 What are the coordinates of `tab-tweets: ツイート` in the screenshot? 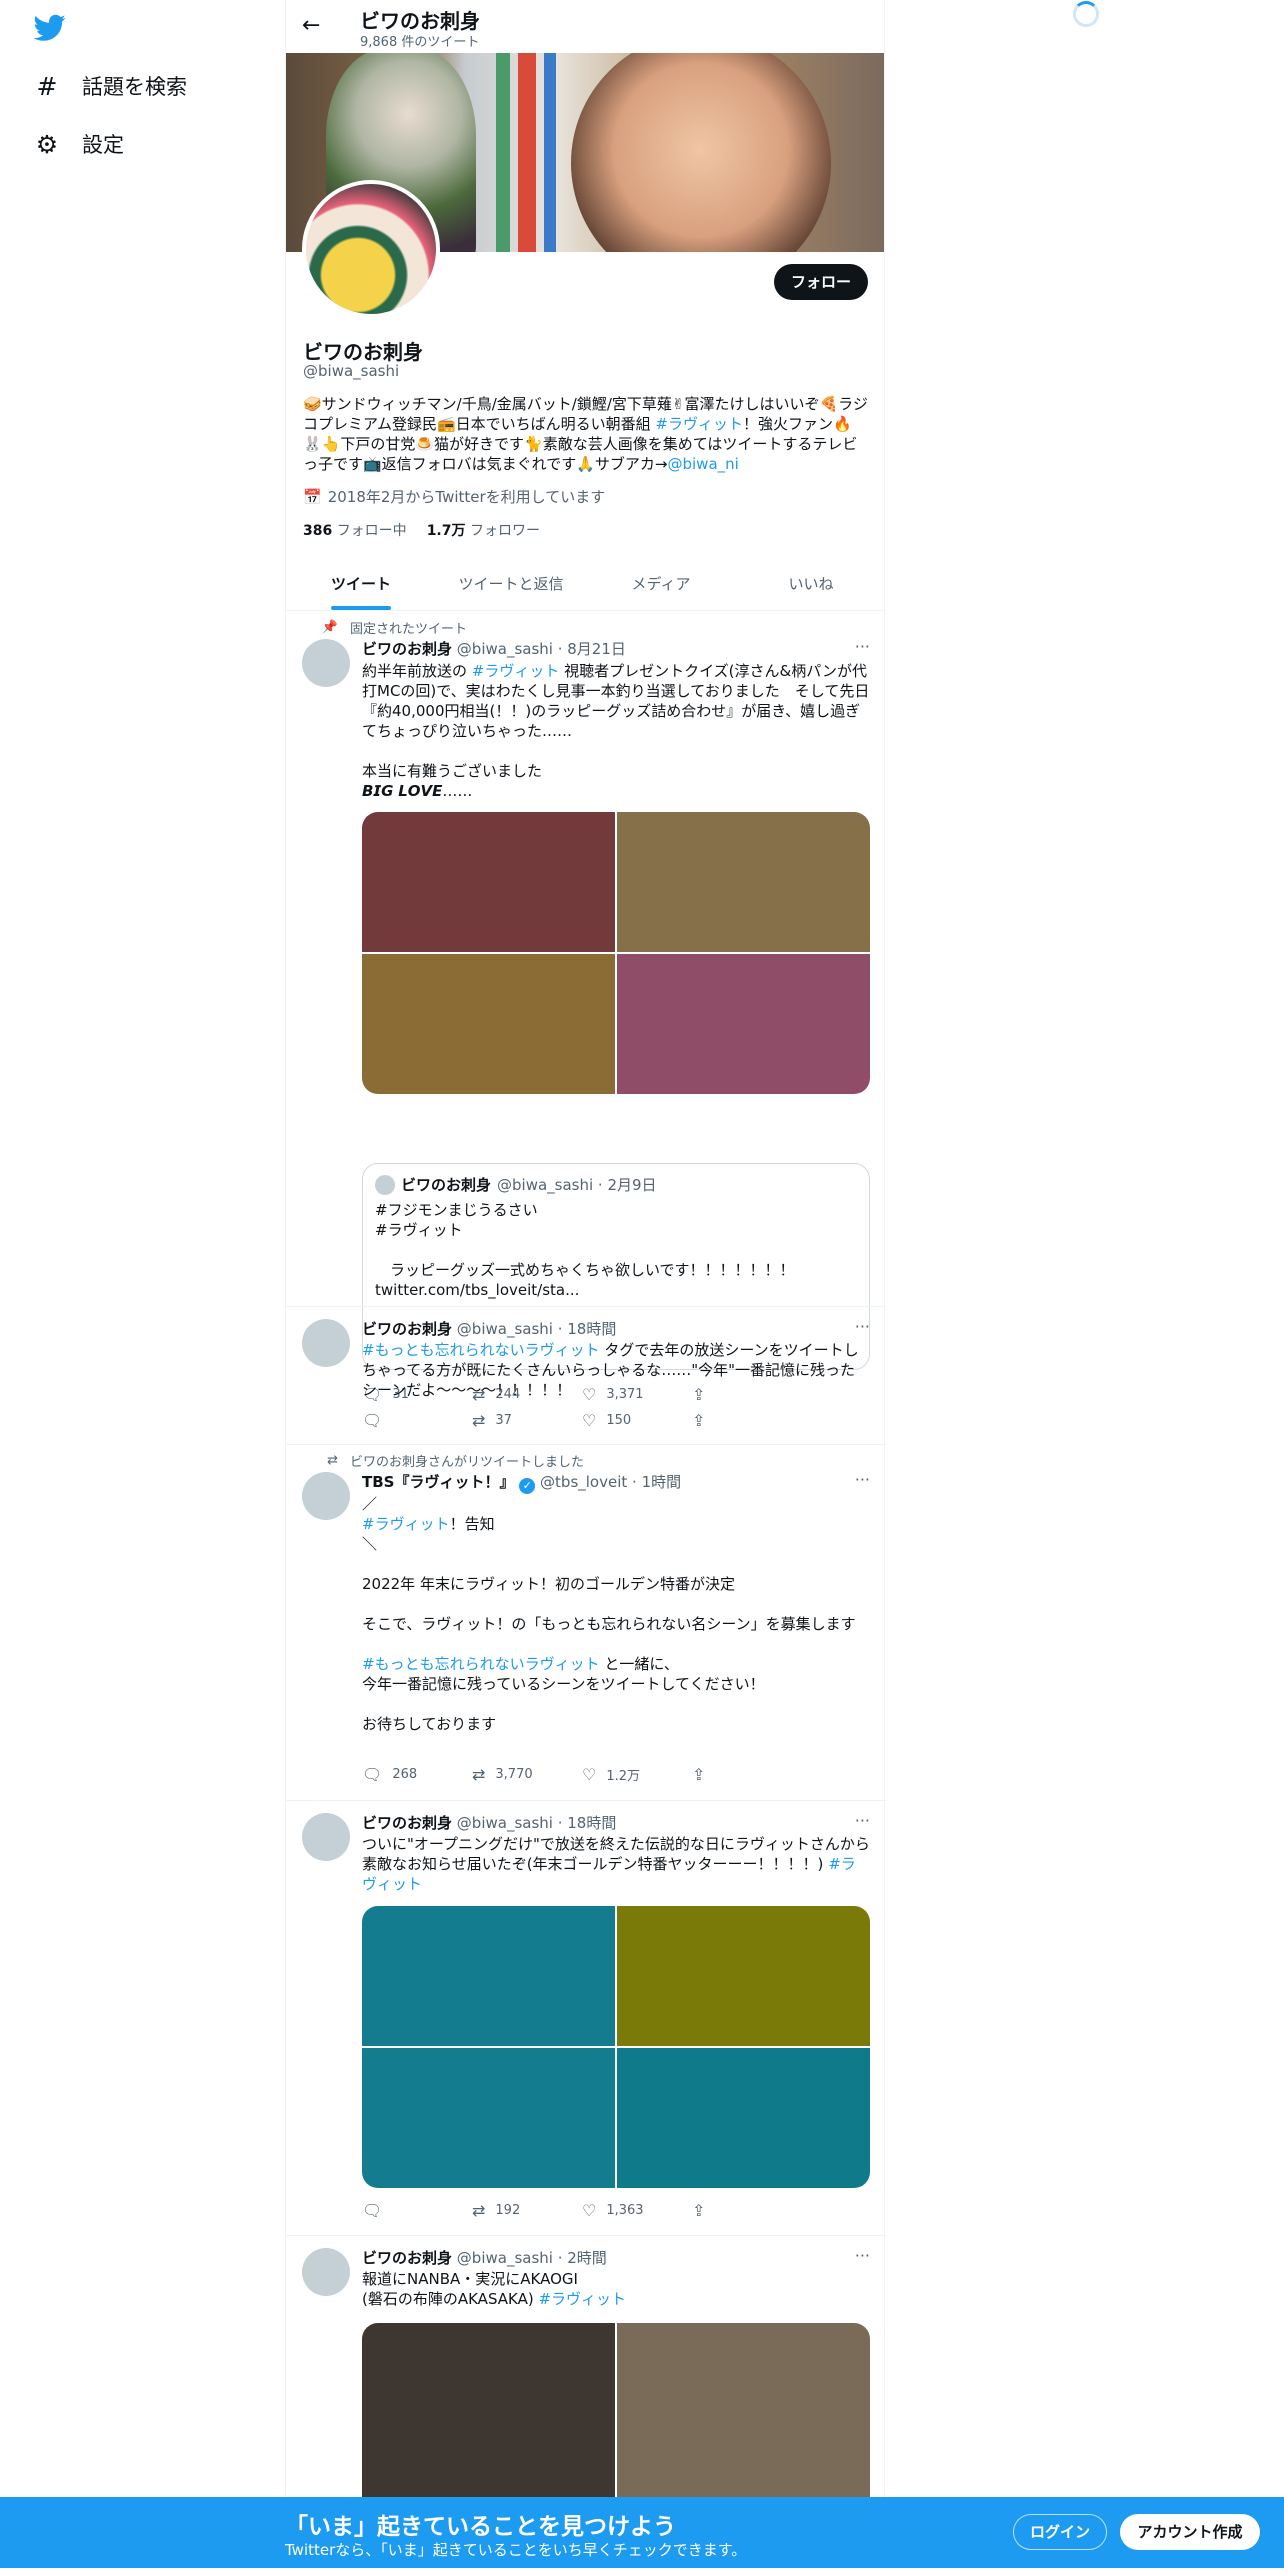 It's located at (361, 584).